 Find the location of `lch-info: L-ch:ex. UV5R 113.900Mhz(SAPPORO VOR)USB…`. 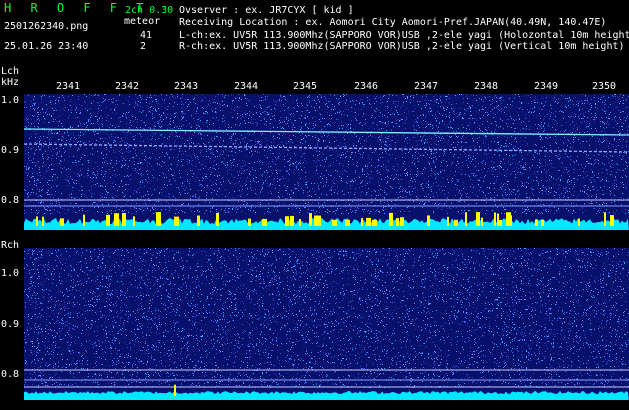

lch-info: L-ch:ex. UV5R 113.900Mhz(SAPPORO VOR)USB… is located at coordinates (404, 35).